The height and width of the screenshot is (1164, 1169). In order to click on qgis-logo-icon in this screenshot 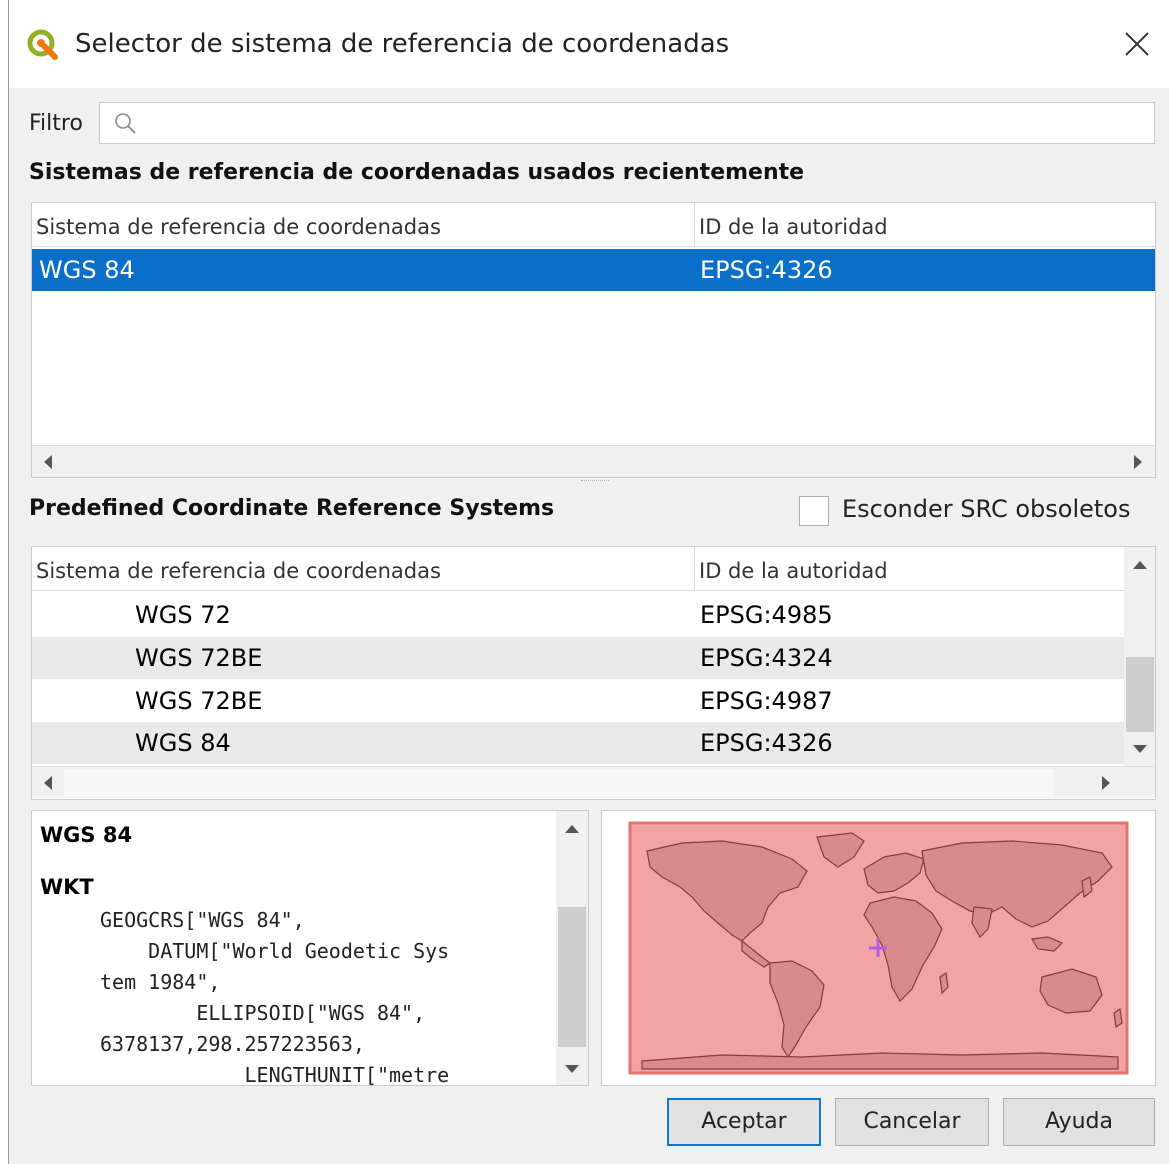, I will do `click(42, 44)`.